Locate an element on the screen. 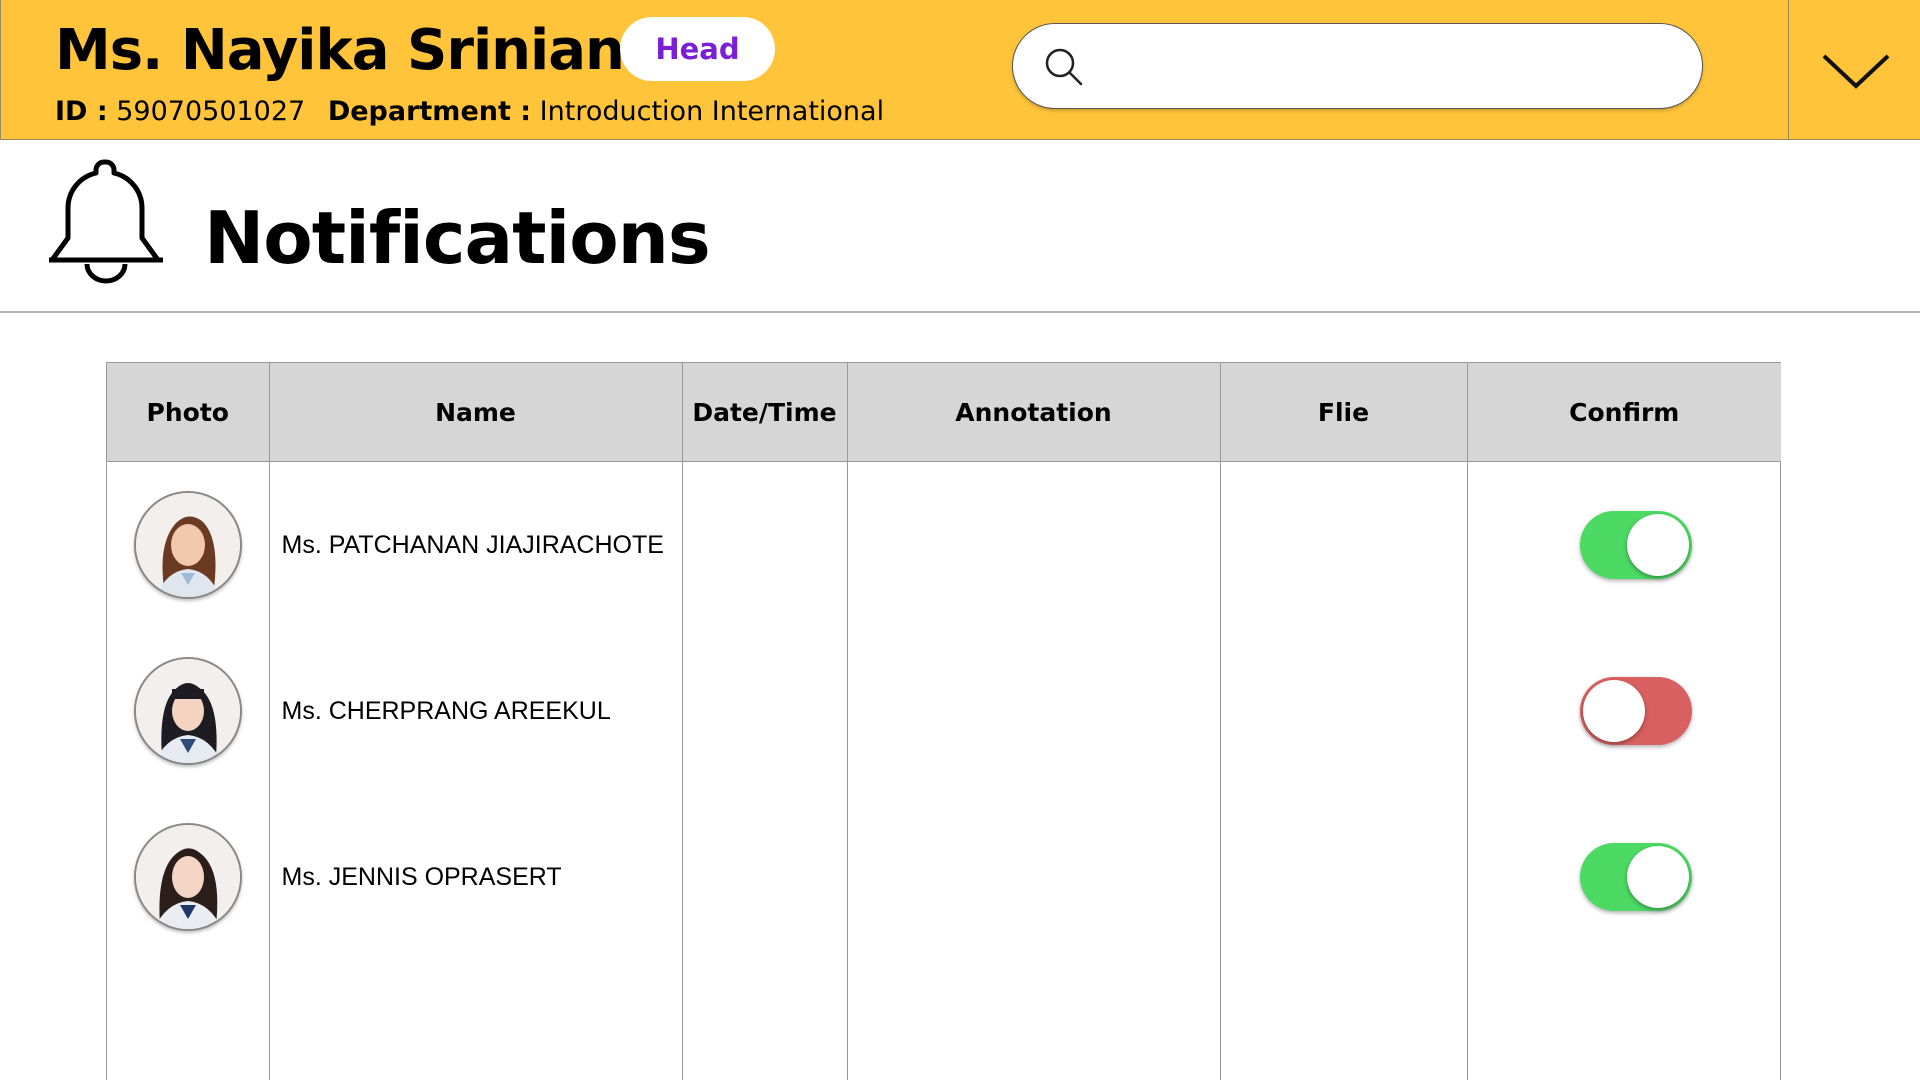  bell-icon is located at coordinates (106, 221).